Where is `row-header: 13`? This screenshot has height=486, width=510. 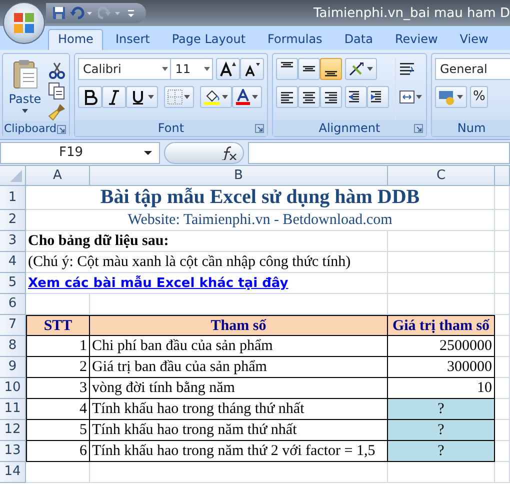 row-header: 13 is located at coordinates (13, 451).